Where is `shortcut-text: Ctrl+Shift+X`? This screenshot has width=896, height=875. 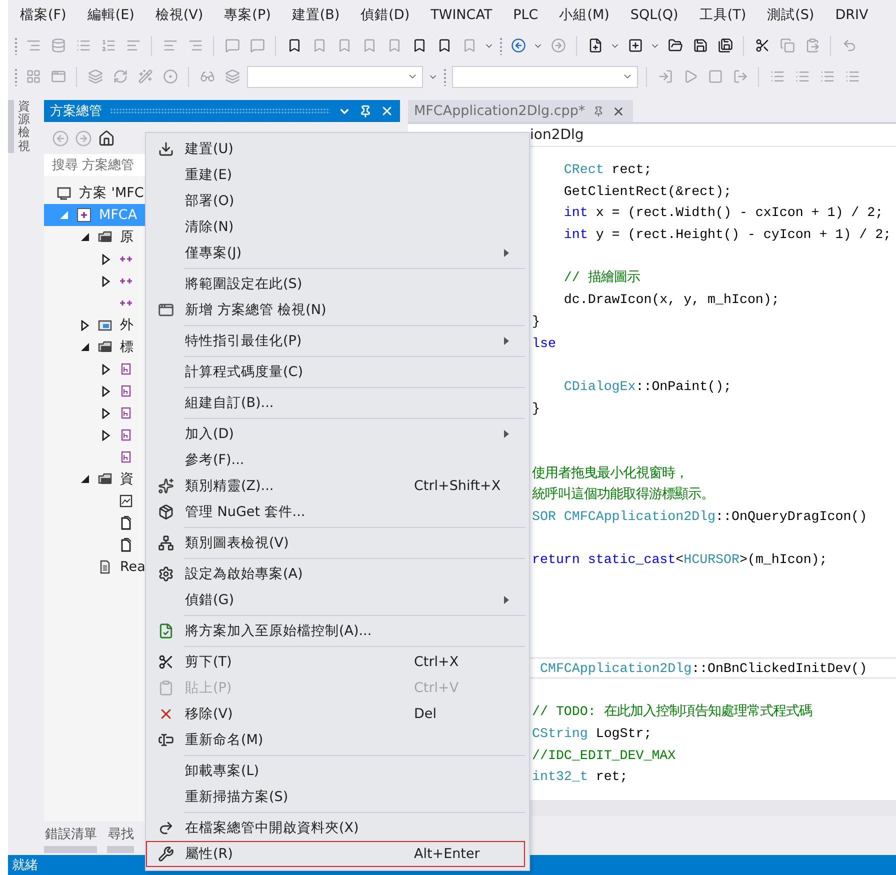
shortcut-text: Ctrl+Shift+X is located at coordinates (458, 486).